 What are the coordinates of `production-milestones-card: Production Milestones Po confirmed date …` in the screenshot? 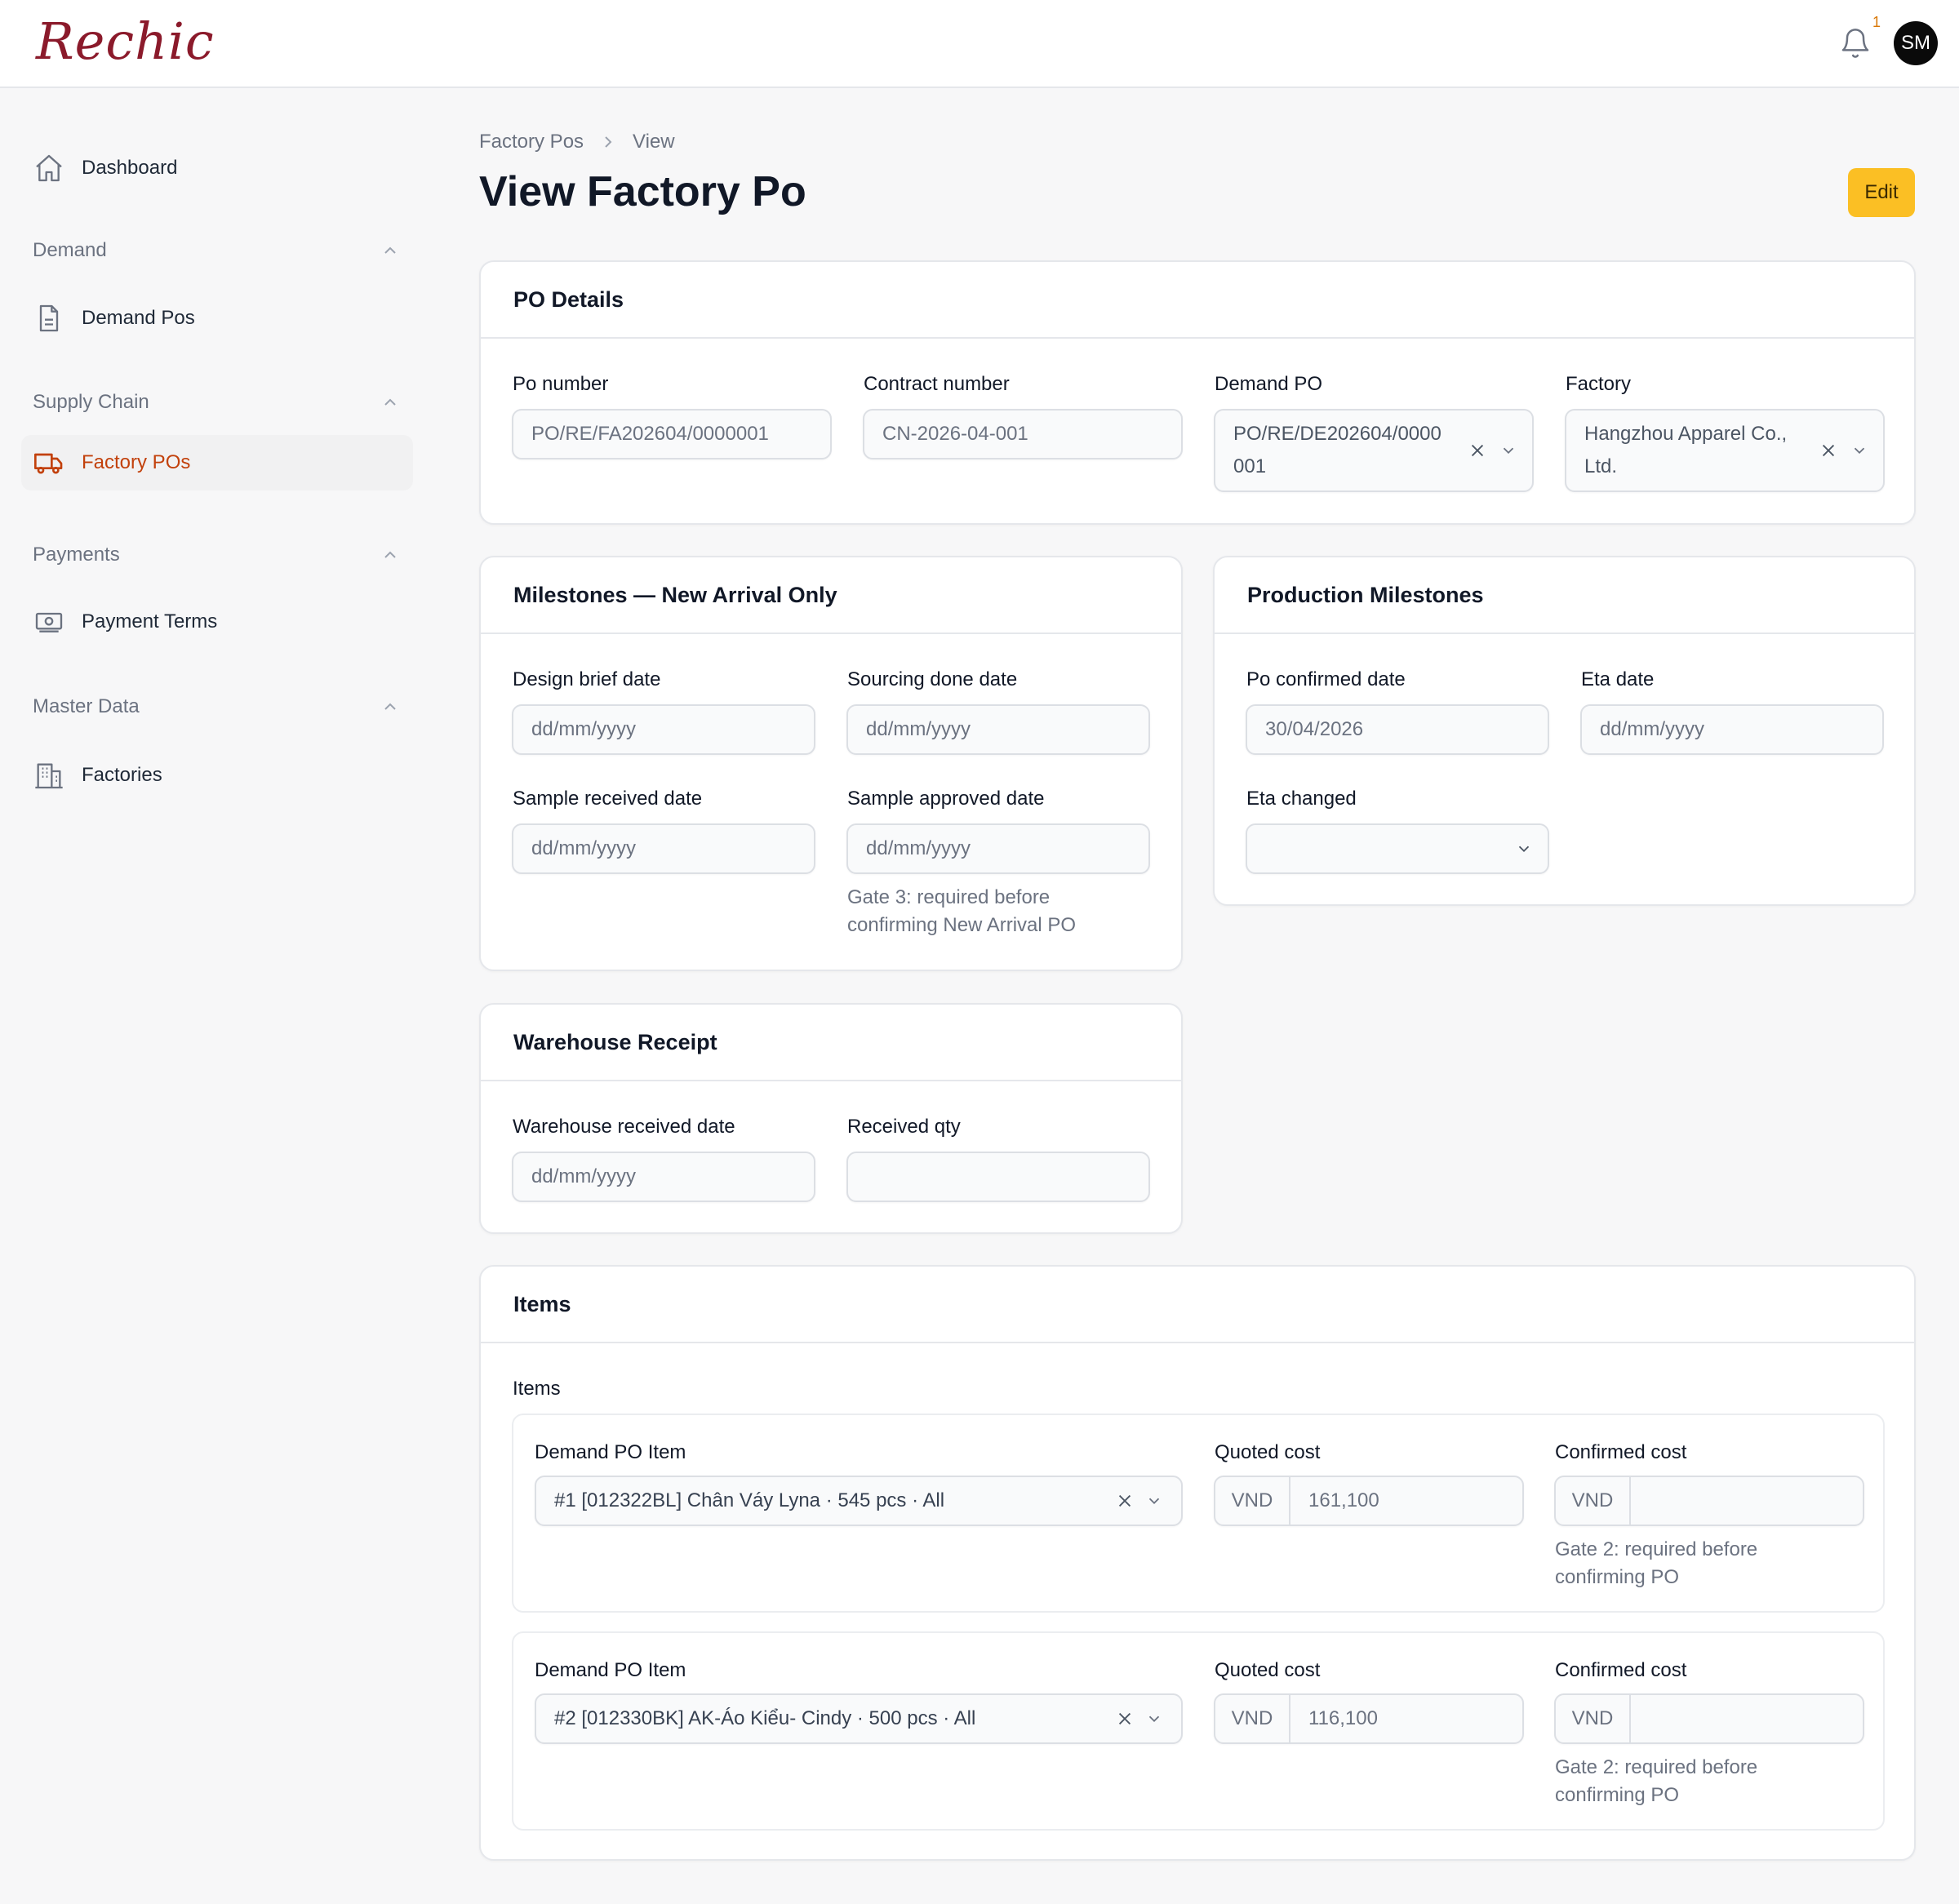 It's located at (1564, 731).